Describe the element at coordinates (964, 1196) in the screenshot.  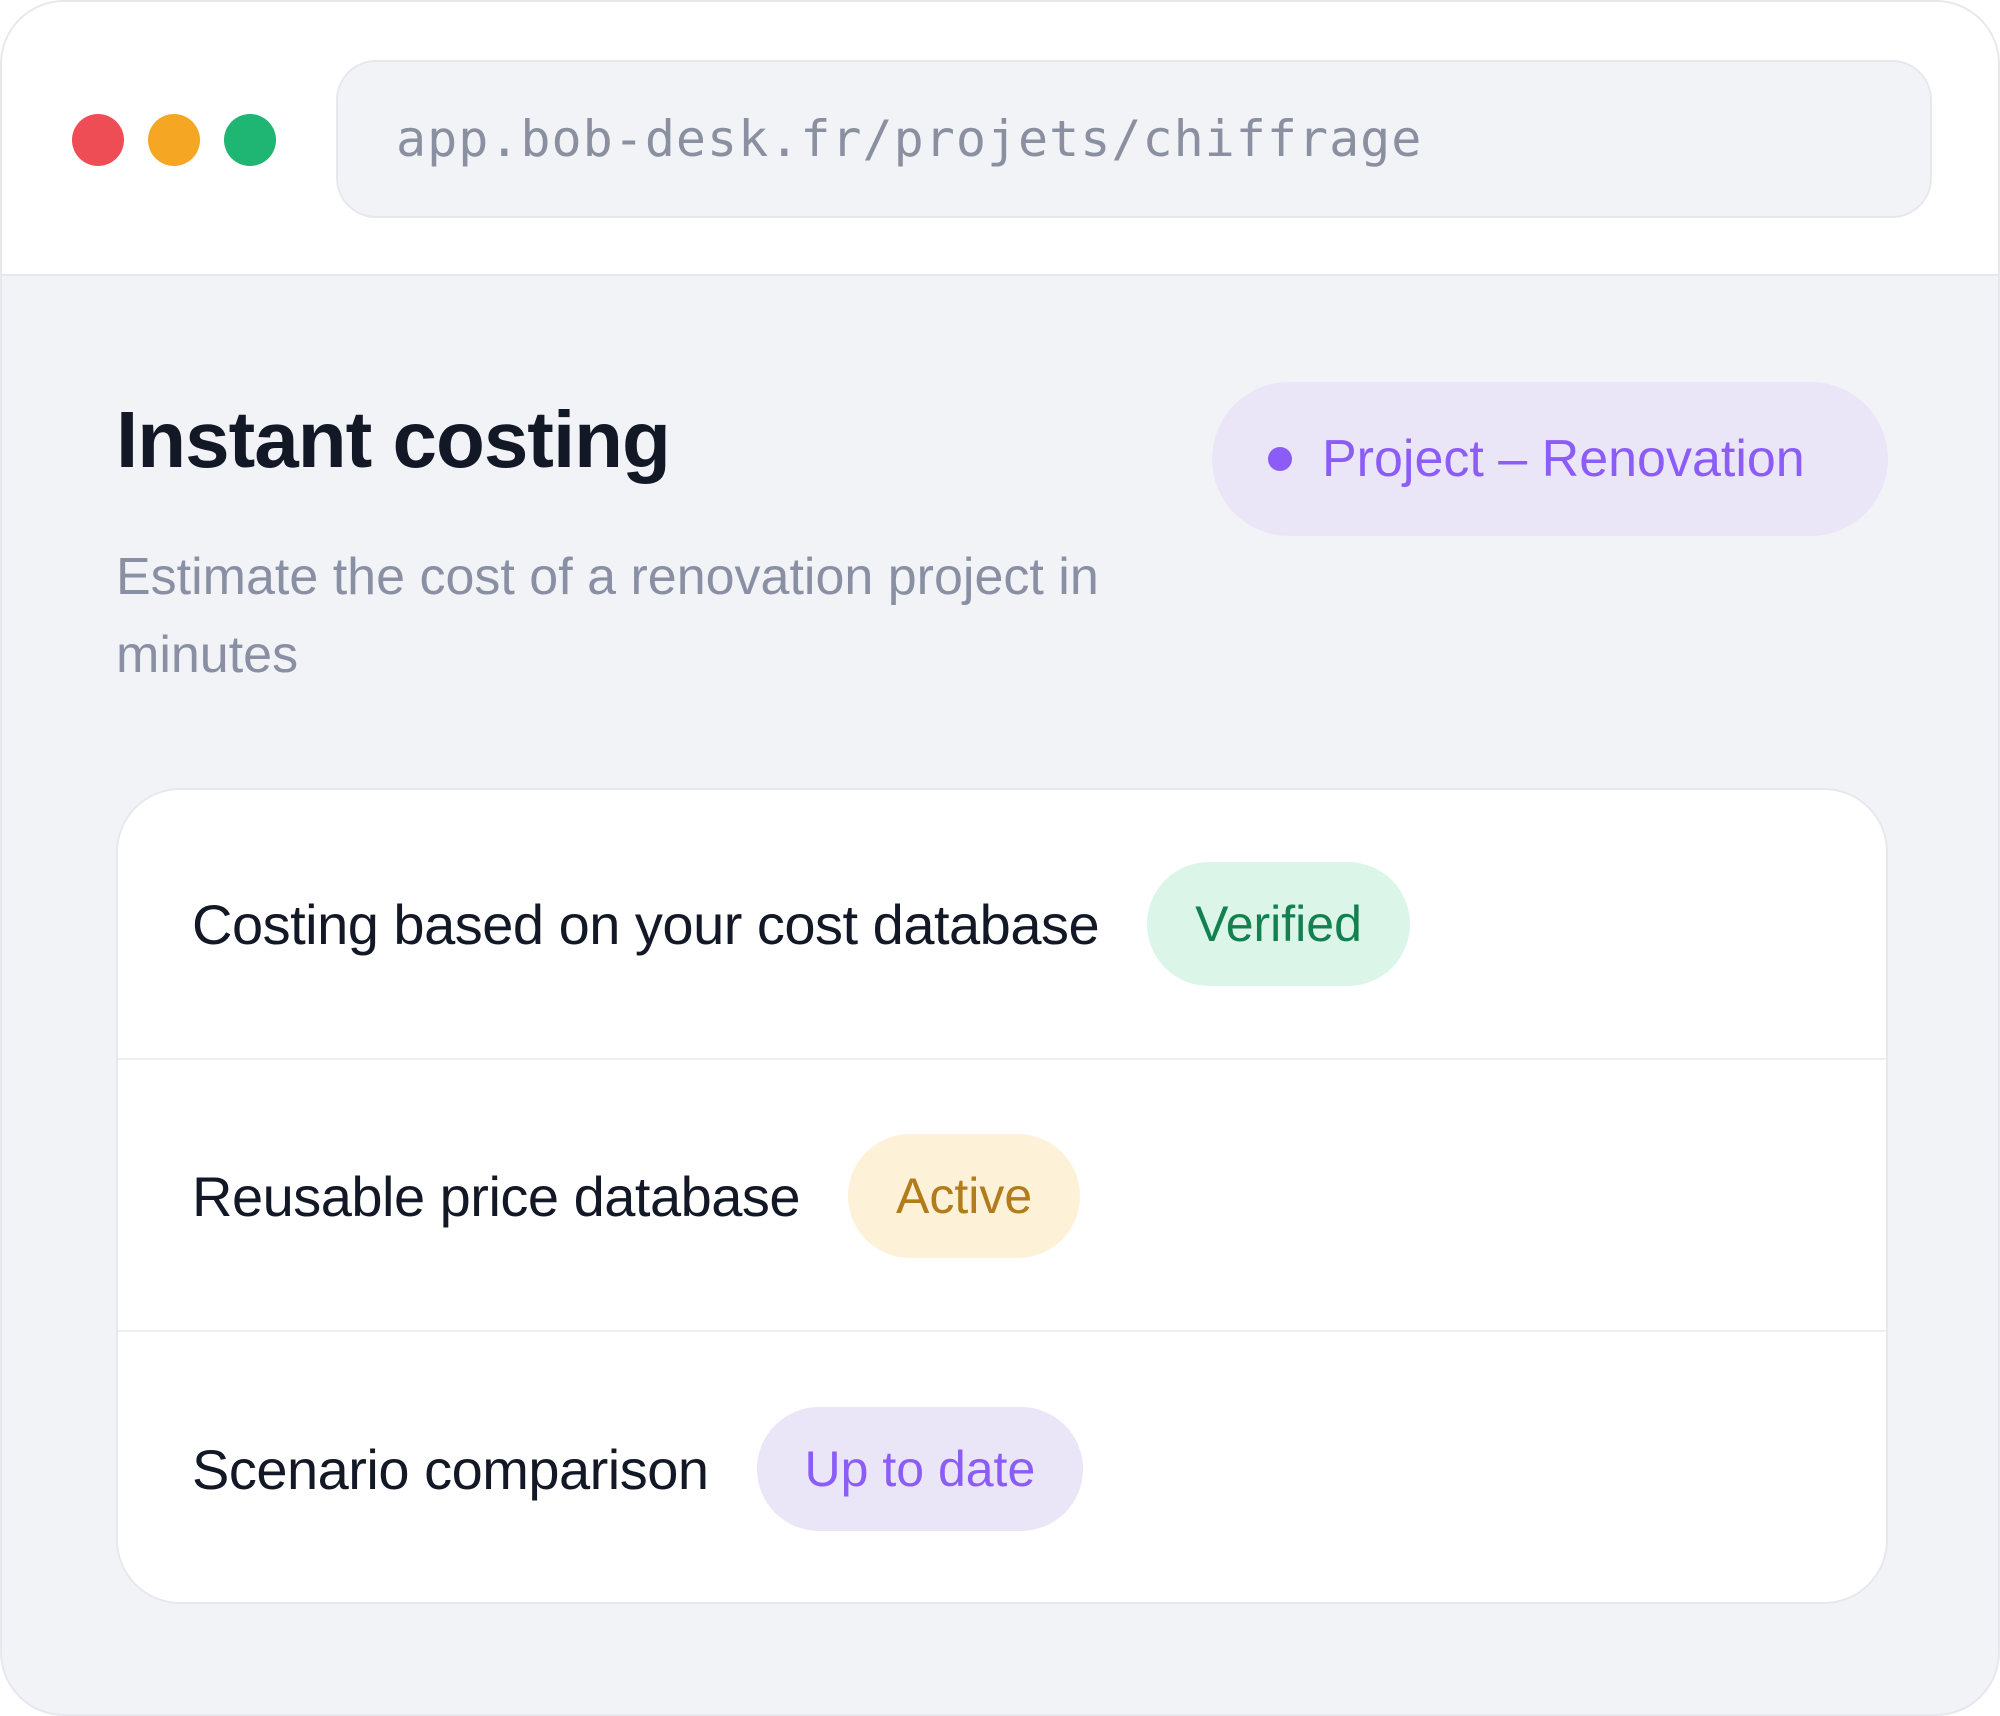
I see `status-badge-active: Active` at that location.